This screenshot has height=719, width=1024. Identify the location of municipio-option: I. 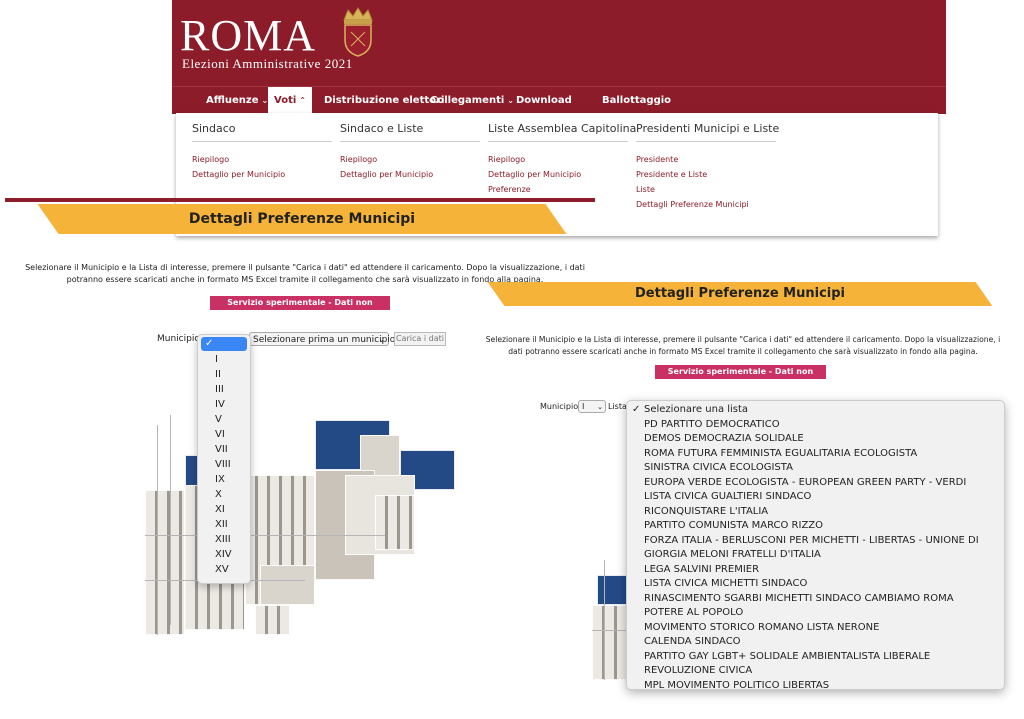
(216, 359).